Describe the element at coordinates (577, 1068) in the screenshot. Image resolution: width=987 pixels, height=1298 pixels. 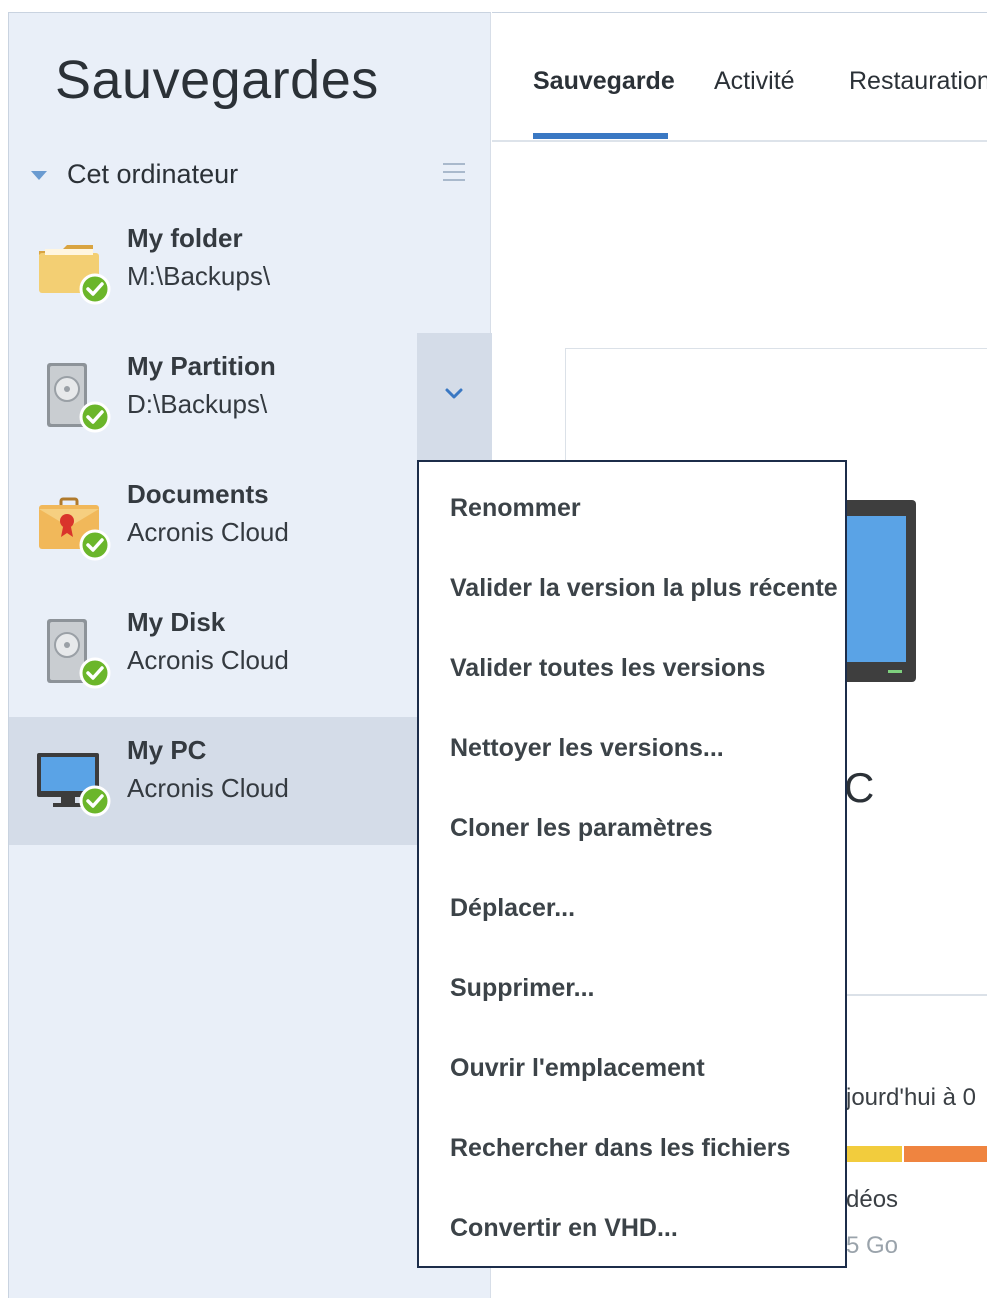
I see `menu-item-ouvrir-emplacement: Ouvrir l'emplacement` at that location.